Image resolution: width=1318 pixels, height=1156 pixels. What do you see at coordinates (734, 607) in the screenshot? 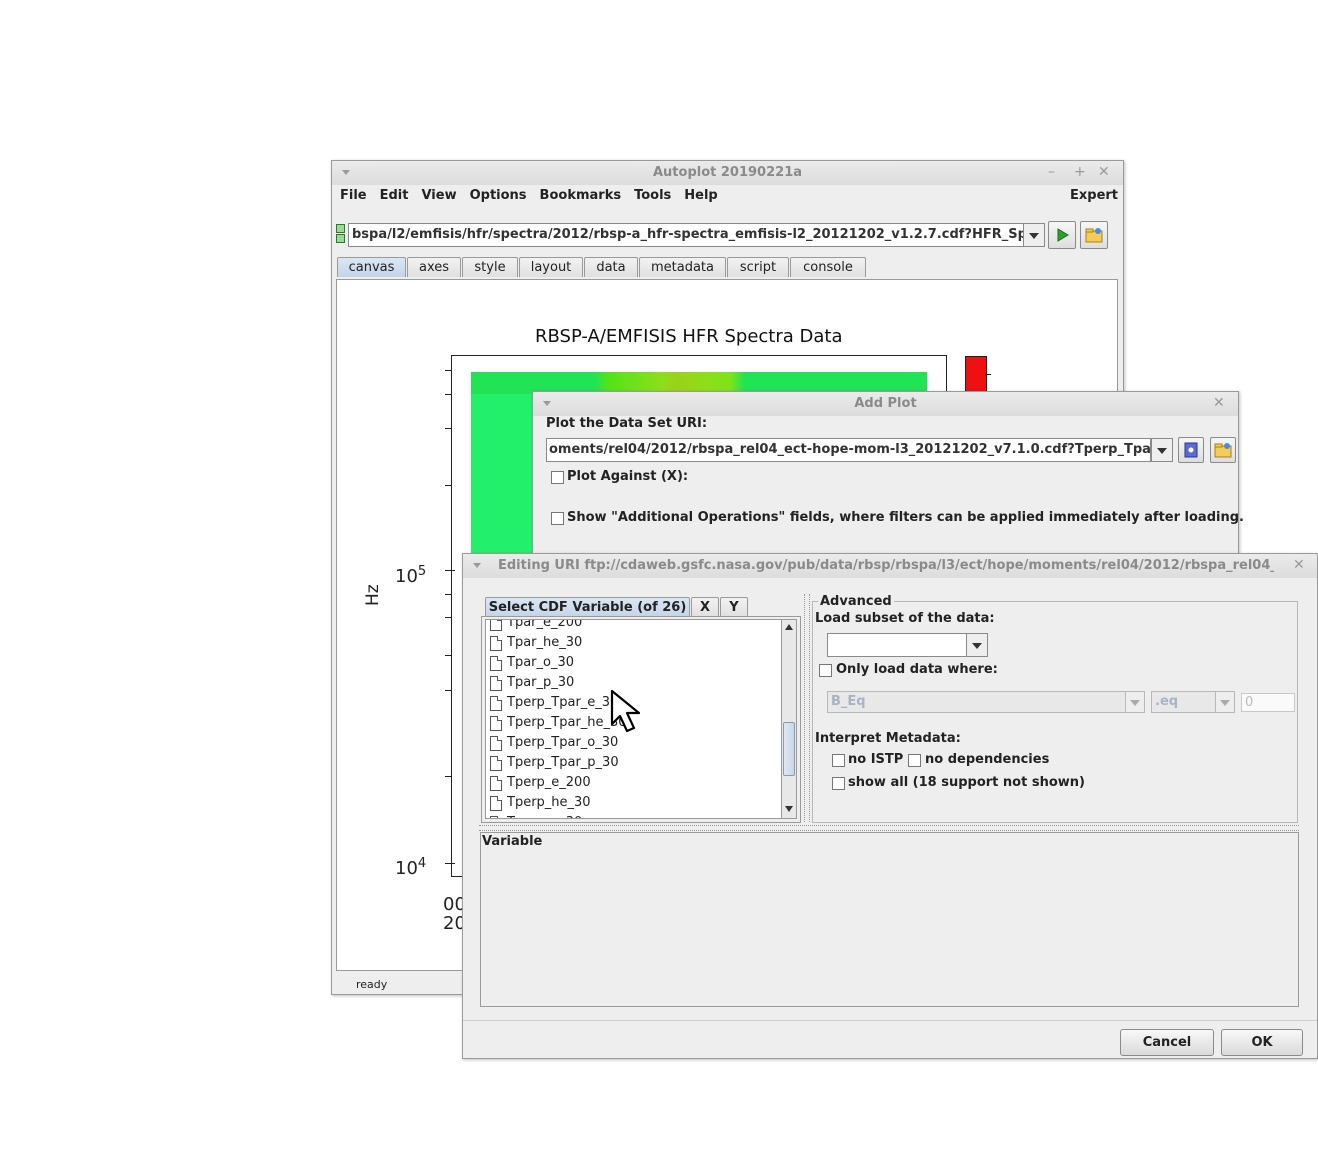
I see `tab-y: Y` at bounding box center [734, 607].